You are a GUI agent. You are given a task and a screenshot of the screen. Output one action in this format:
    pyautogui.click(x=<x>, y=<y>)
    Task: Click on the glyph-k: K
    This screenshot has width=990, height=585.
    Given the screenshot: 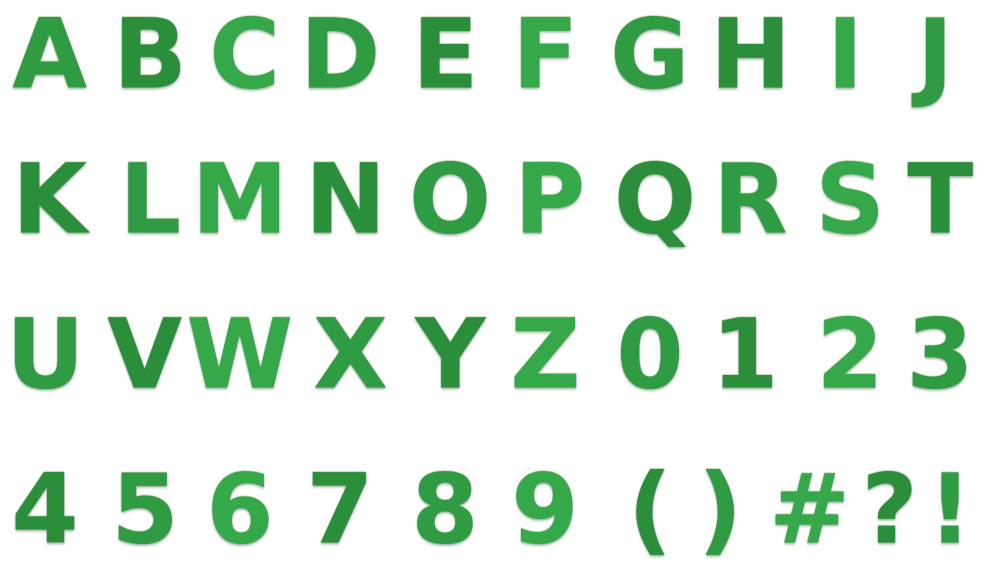 What is the action you would take?
    pyautogui.click(x=50, y=200)
    